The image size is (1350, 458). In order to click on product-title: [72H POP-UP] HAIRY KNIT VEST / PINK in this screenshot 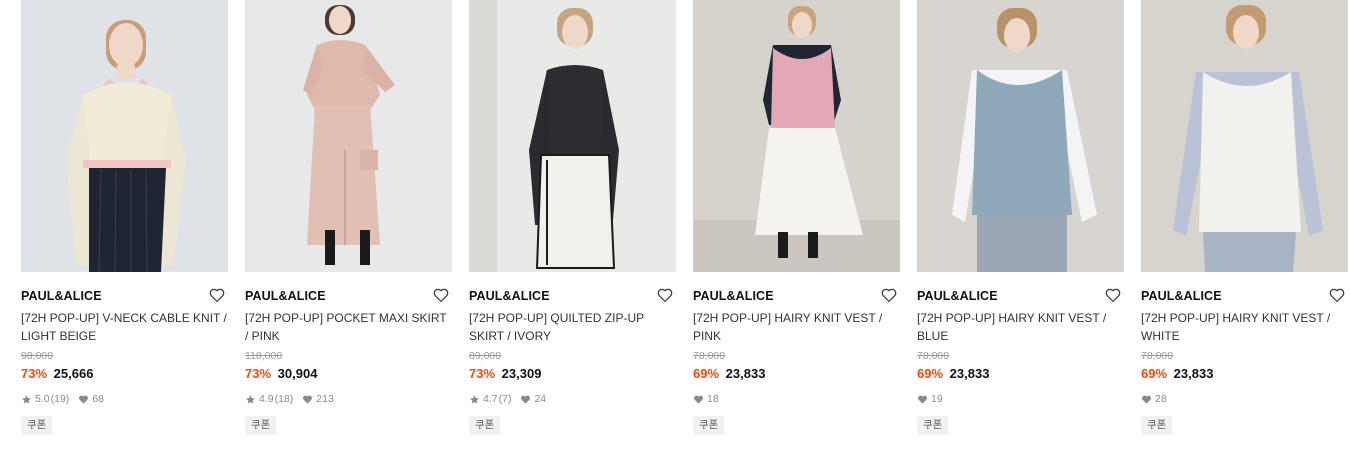, I will do `click(796, 327)`.